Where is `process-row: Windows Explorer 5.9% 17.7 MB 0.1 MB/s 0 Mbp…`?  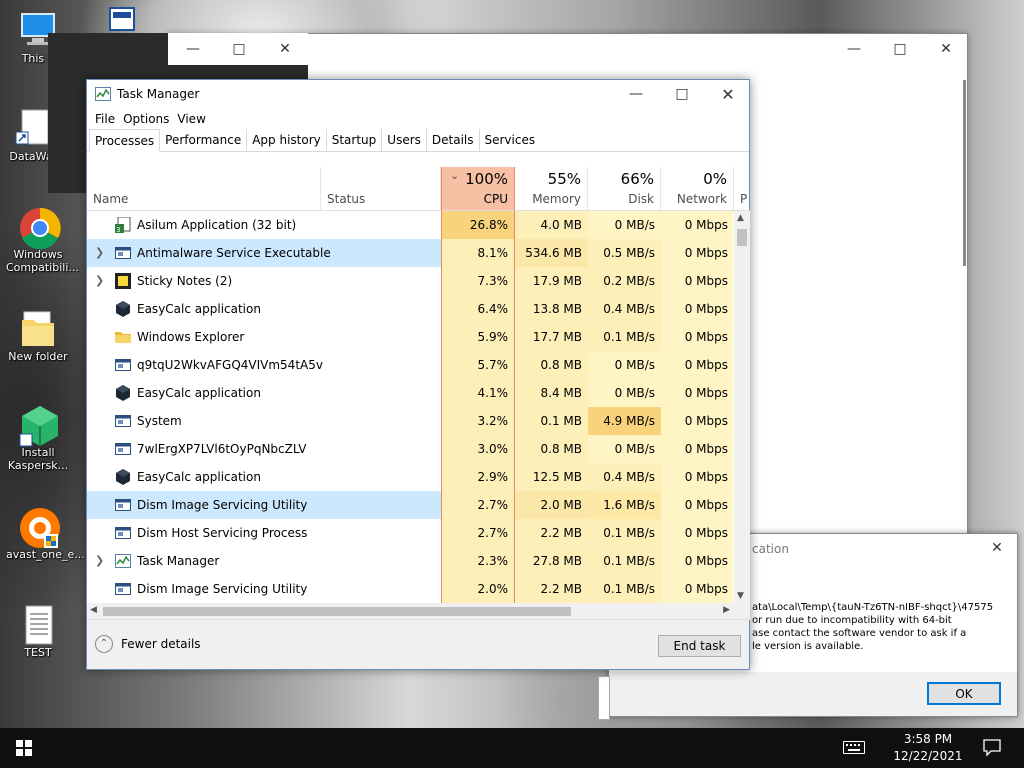 process-row: Windows Explorer 5.9% 17.7 MB 0.1 MB/s 0 Mbp… is located at coordinates (410, 337).